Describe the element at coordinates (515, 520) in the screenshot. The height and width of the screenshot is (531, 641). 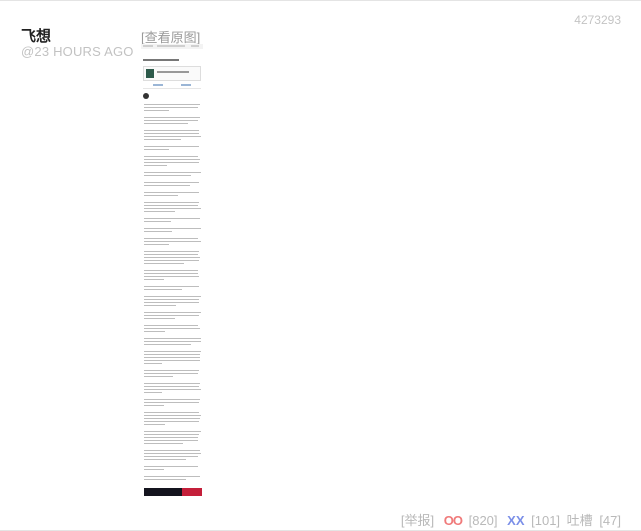
I see `xx-vote-button: XX` at that location.